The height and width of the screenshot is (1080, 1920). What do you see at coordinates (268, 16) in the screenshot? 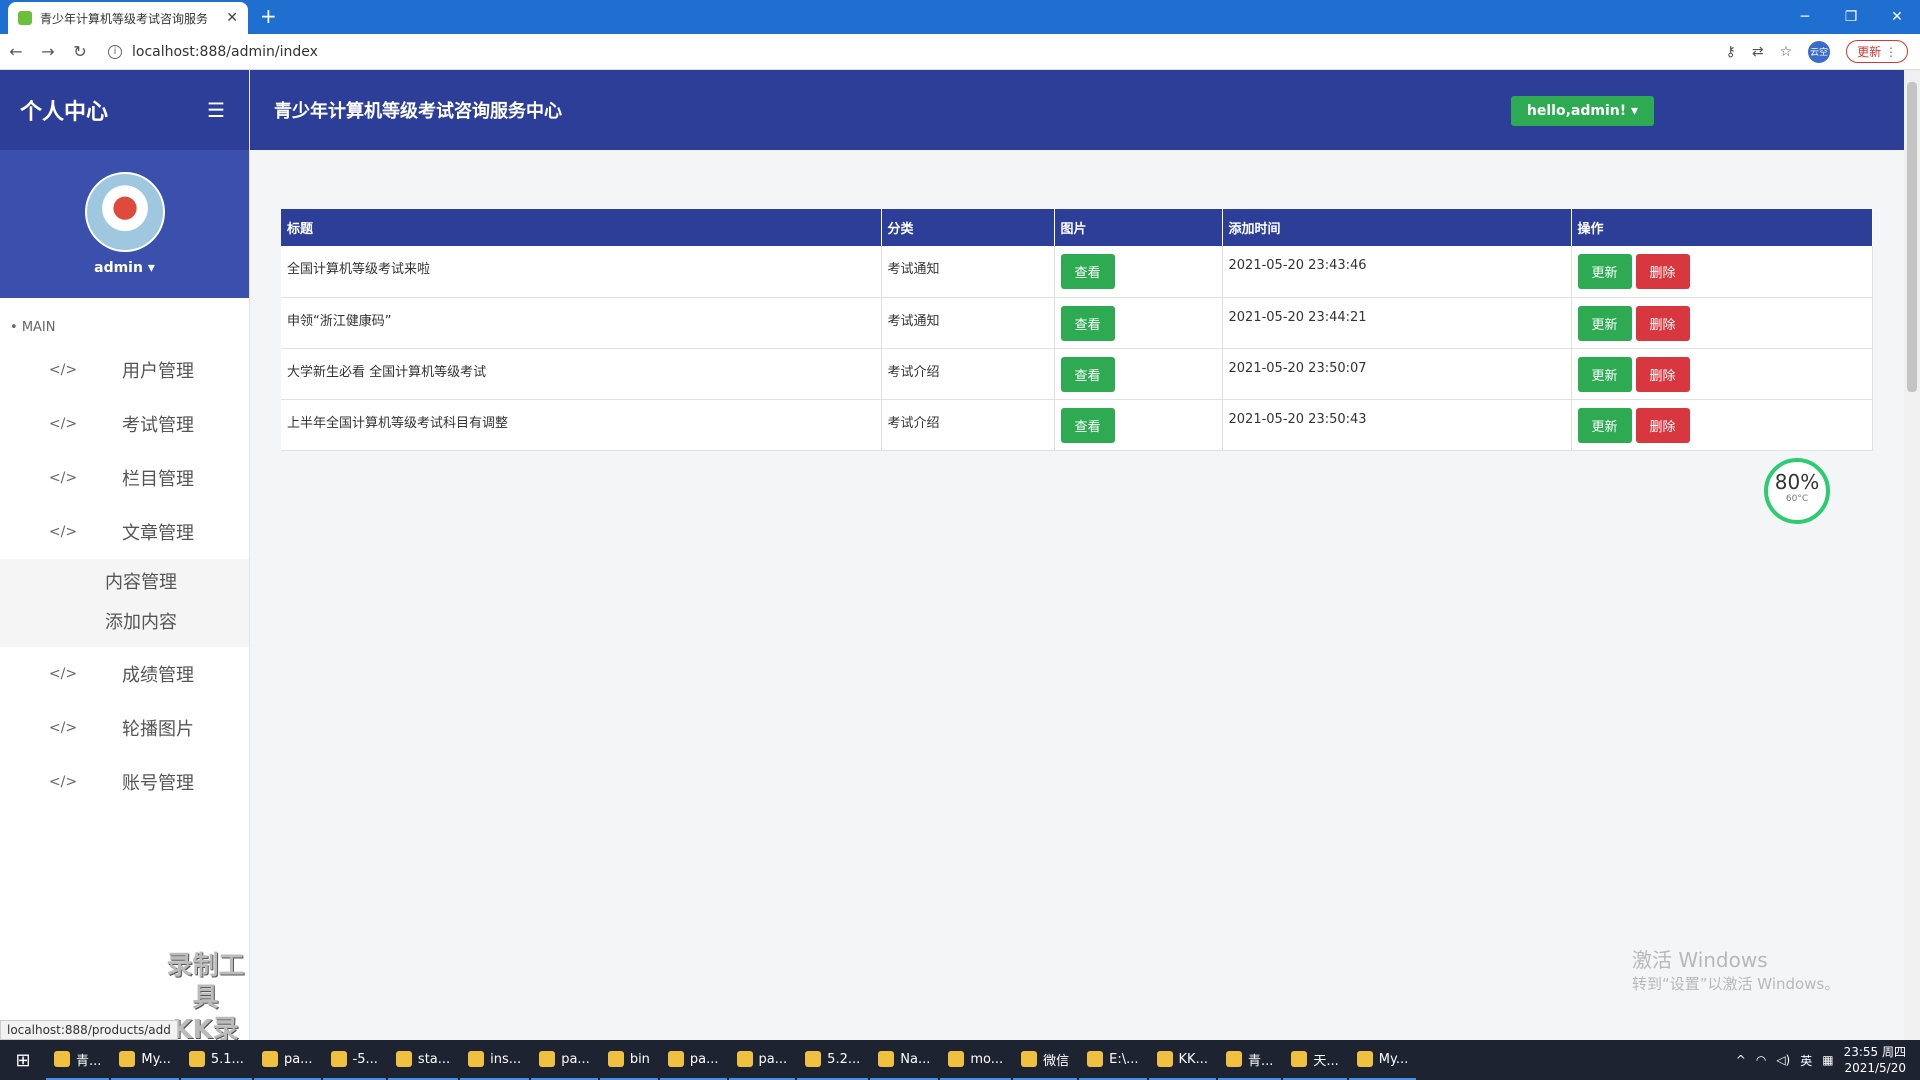
I see `new-tab-button: +` at bounding box center [268, 16].